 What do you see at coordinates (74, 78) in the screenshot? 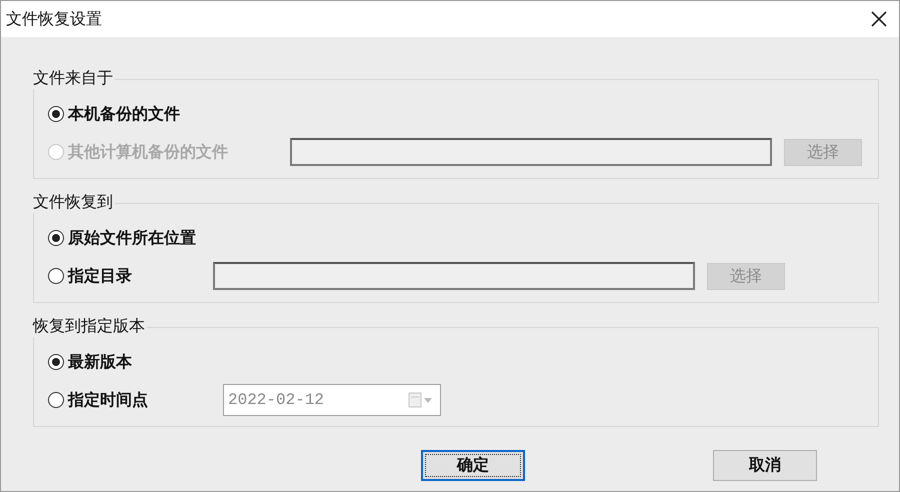
I see `group-legend: 文件来自于` at bounding box center [74, 78].